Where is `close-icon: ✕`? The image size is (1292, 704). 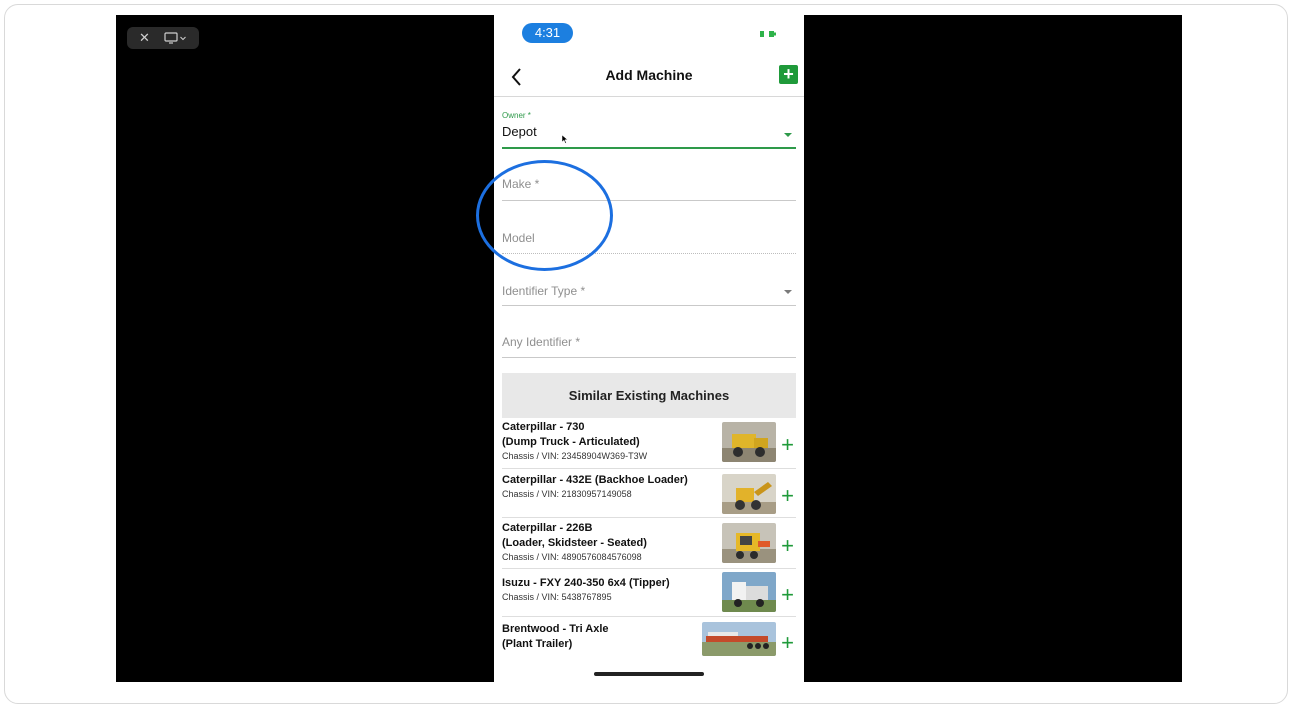
close-icon: ✕ is located at coordinates (144, 38).